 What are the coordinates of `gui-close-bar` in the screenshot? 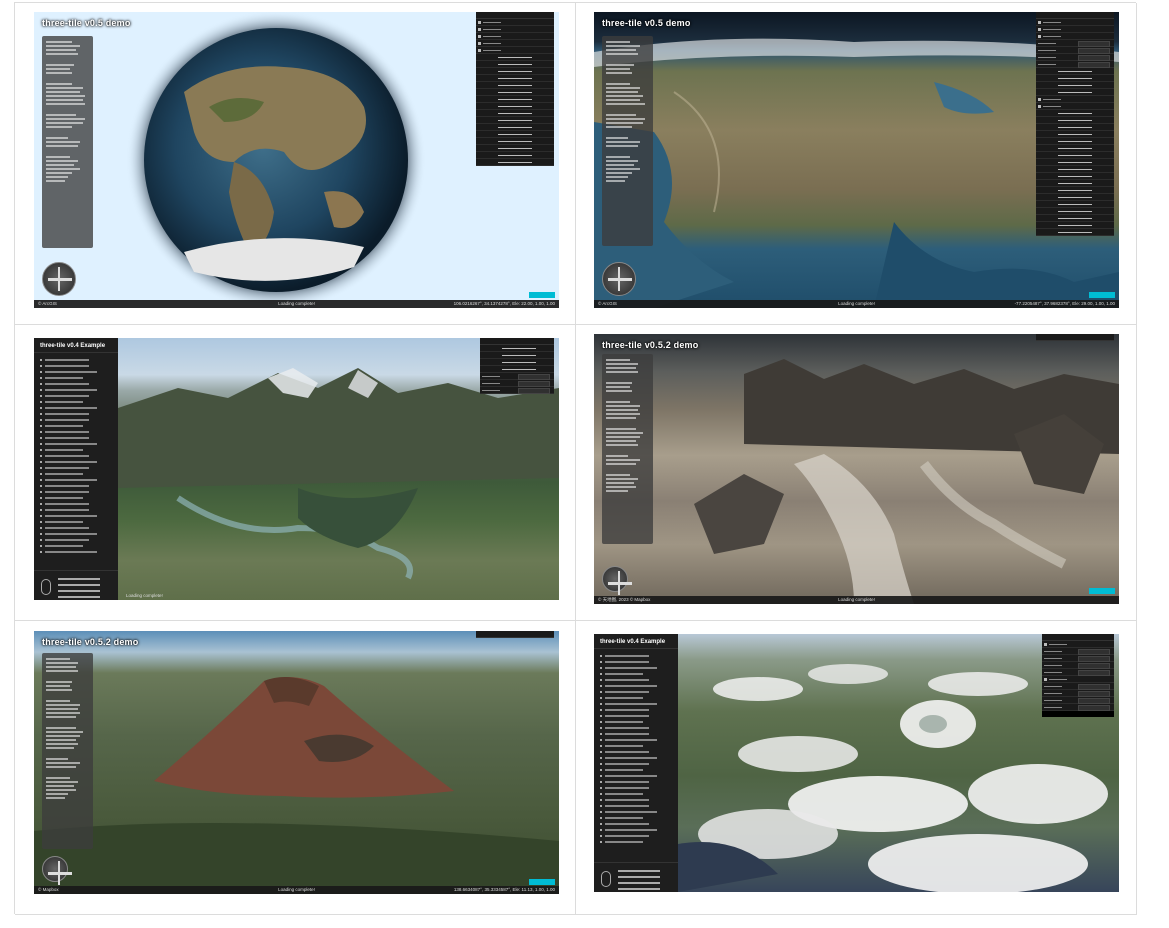 It's located at (1078, 714).